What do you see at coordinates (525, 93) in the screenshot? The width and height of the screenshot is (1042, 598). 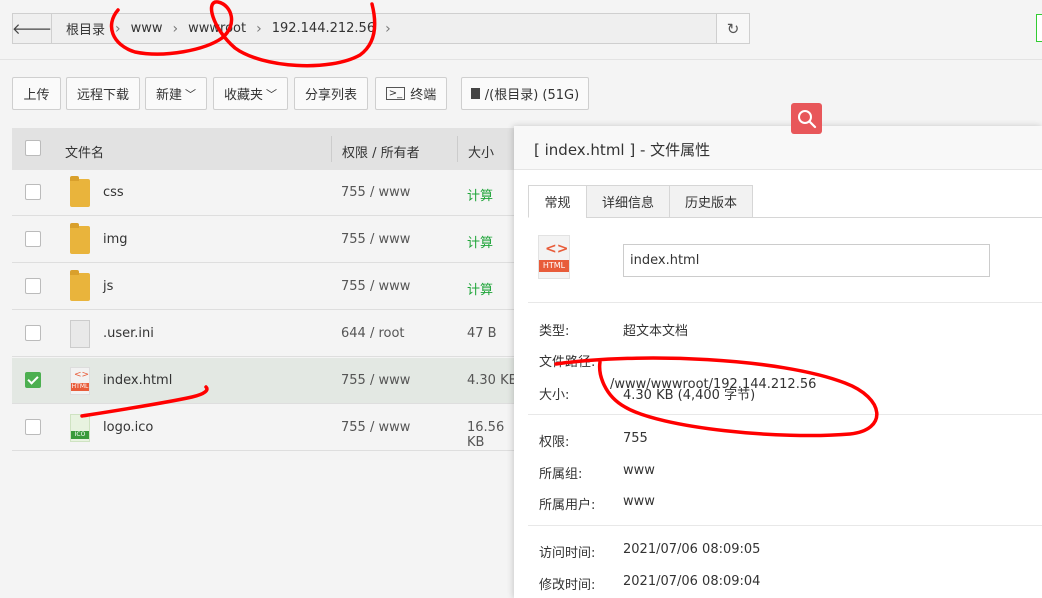 I see `disk-button: /(根目录) (51G)` at bounding box center [525, 93].